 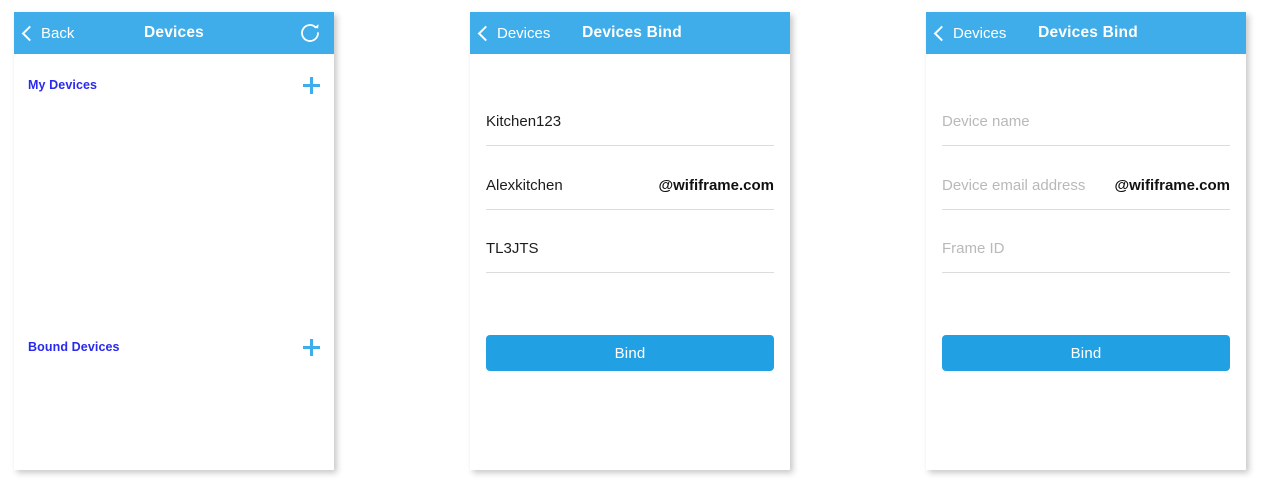 I want to click on device-name-field: Kitchen123, so click(x=630, y=122).